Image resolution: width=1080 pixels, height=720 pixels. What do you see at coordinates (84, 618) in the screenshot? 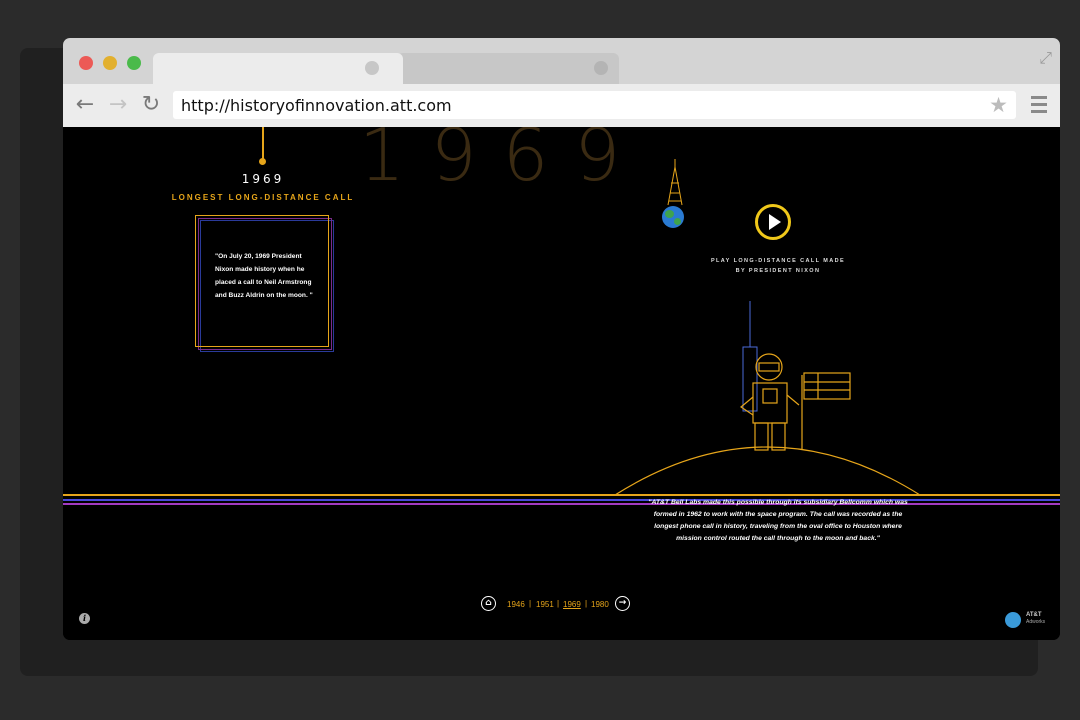
I see `info-icon: i` at bounding box center [84, 618].